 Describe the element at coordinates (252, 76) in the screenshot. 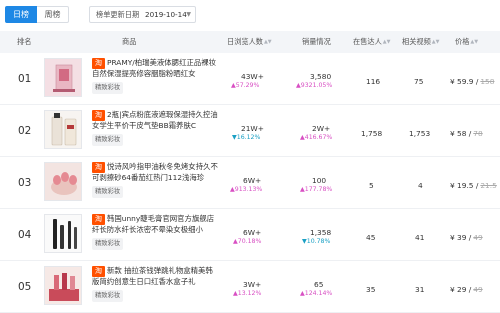

I see `views-value: 43W+` at that location.